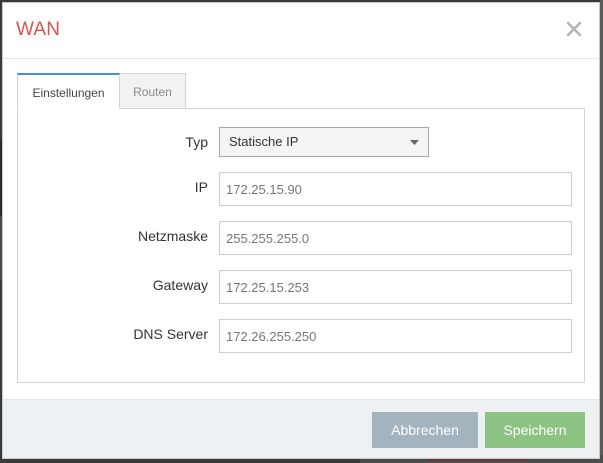  I want to click on dialog-title: WAN, so click(38, 29).